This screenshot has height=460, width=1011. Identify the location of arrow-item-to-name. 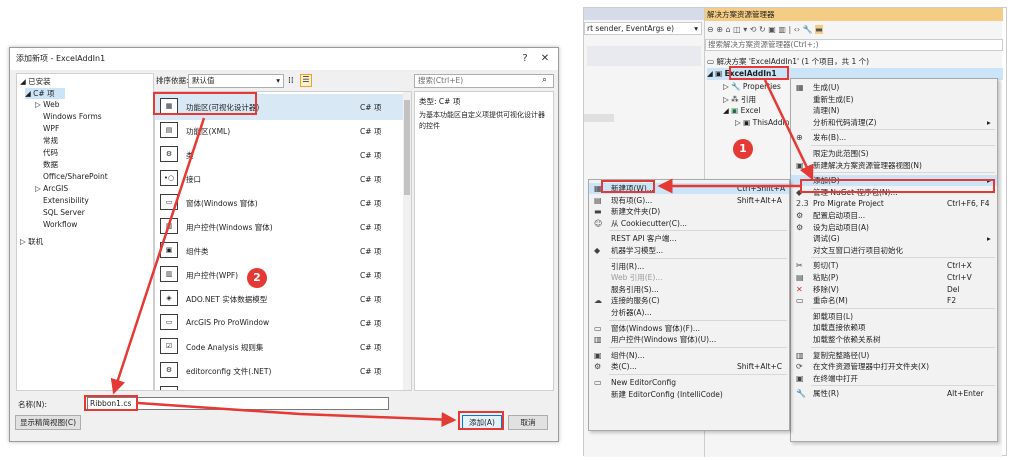
(158, 256).